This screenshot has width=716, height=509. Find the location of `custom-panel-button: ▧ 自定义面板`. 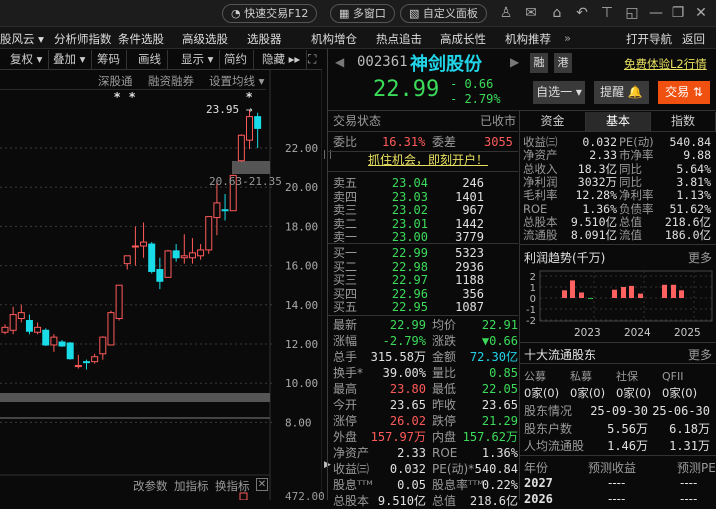

custom-panel-button: ▧ 自定义面板 is located at coordinates (443, 13).